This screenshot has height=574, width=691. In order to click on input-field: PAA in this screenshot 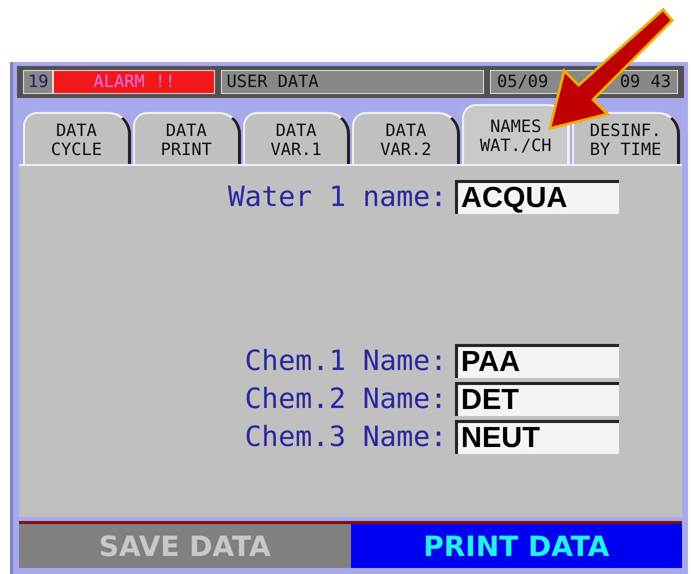, I will do `click(537, 361)`.